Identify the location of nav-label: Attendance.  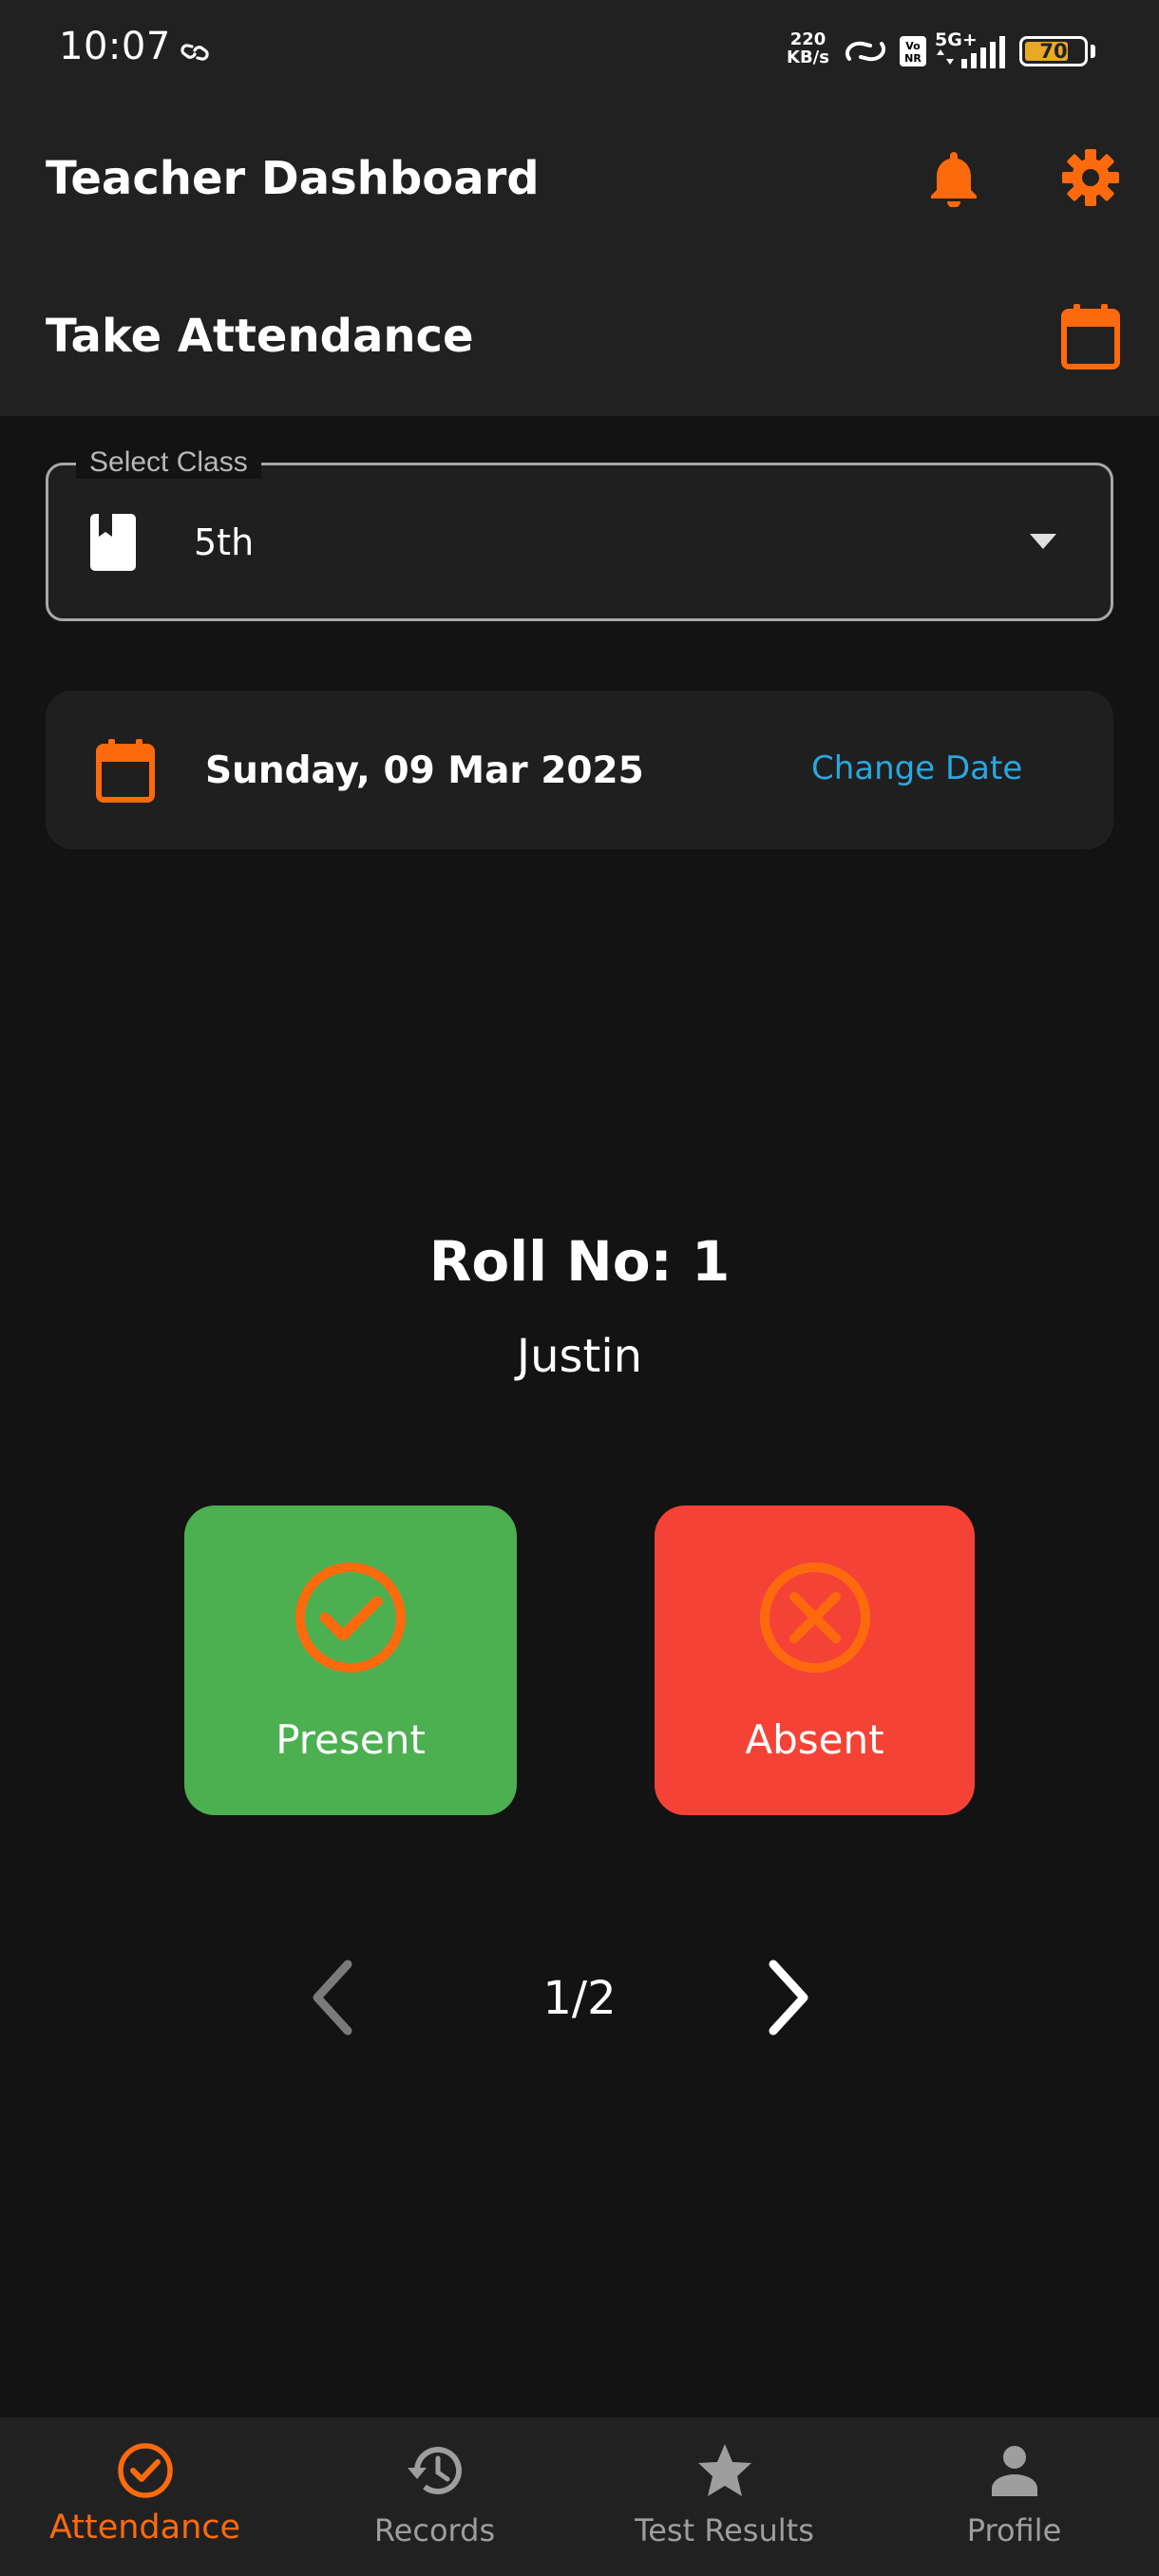
(144, 2528).